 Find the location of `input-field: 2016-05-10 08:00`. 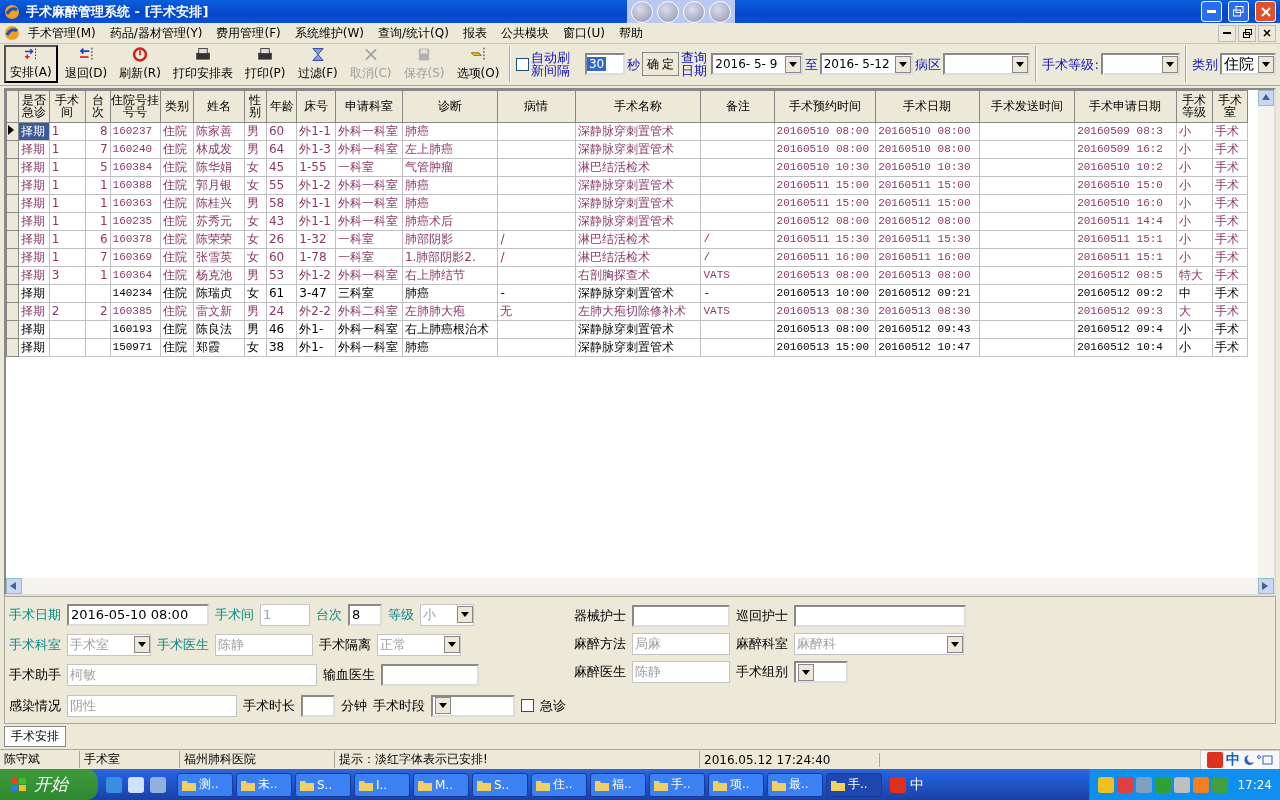

input-field: 2016-05-10 08:00 is located at coordinates (138, 614).